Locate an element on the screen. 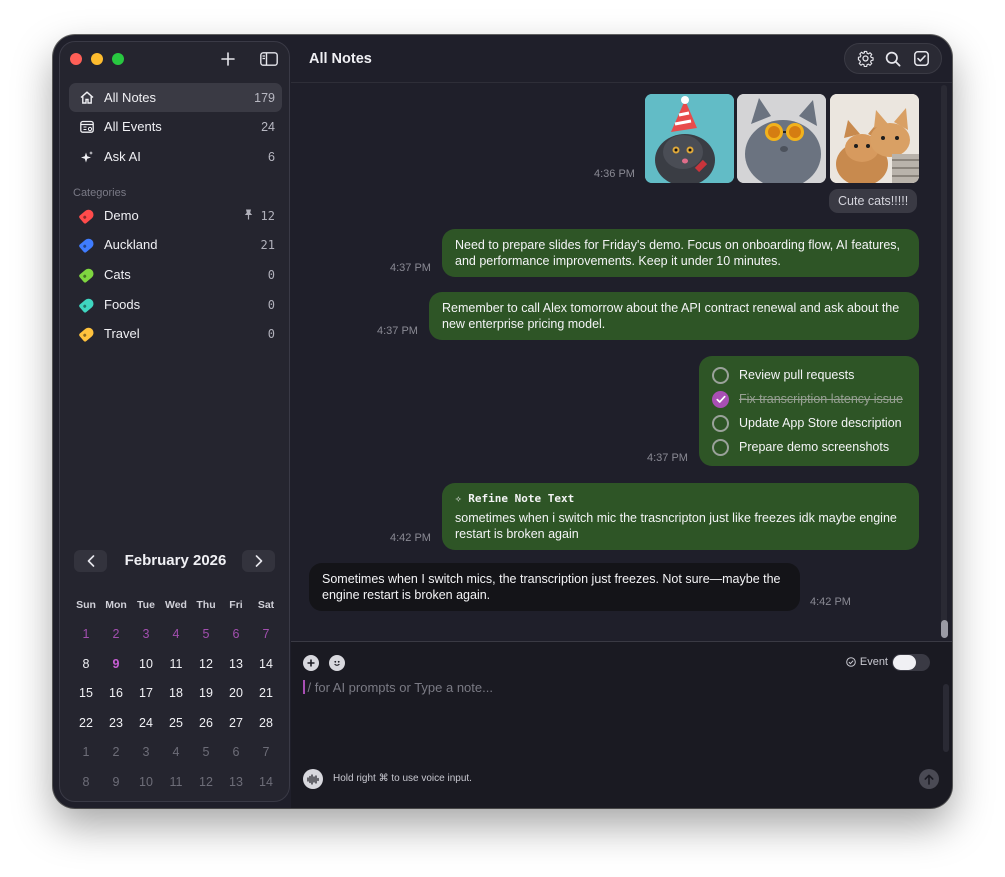 The width and height of the screenshot is (1005, 877). todo-item: Update App Store description is located at coordinates (809, 423).